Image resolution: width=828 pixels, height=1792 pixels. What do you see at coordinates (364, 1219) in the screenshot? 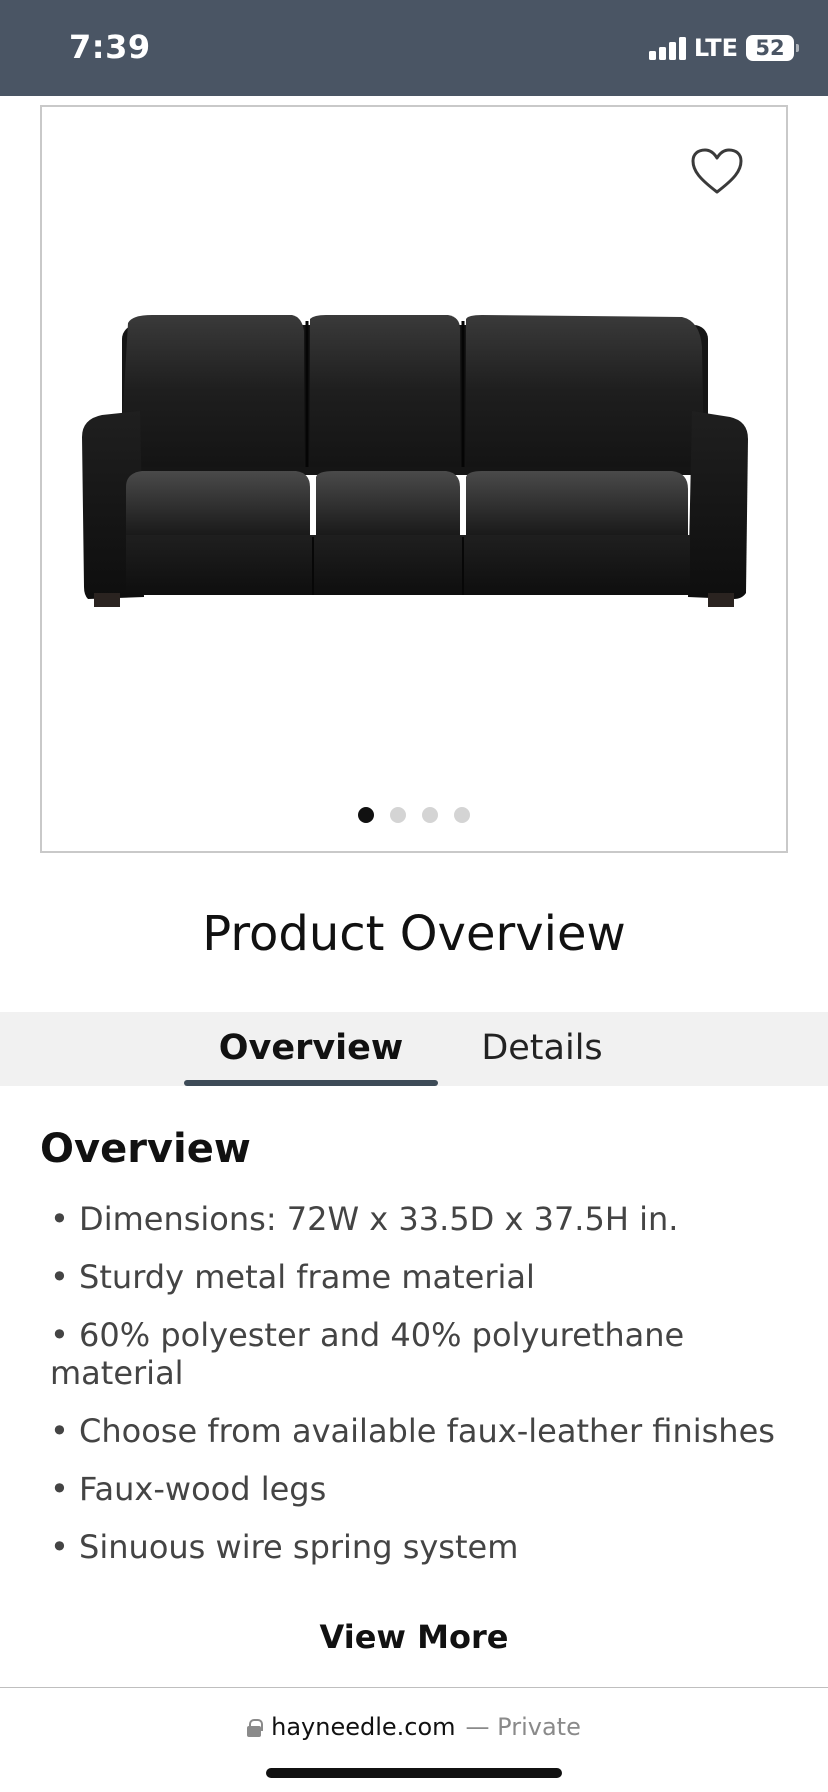
I see `list-item: • Dimensions: 72W x 33.5D x 37.5H in.` at bounding box center [364, 1219].